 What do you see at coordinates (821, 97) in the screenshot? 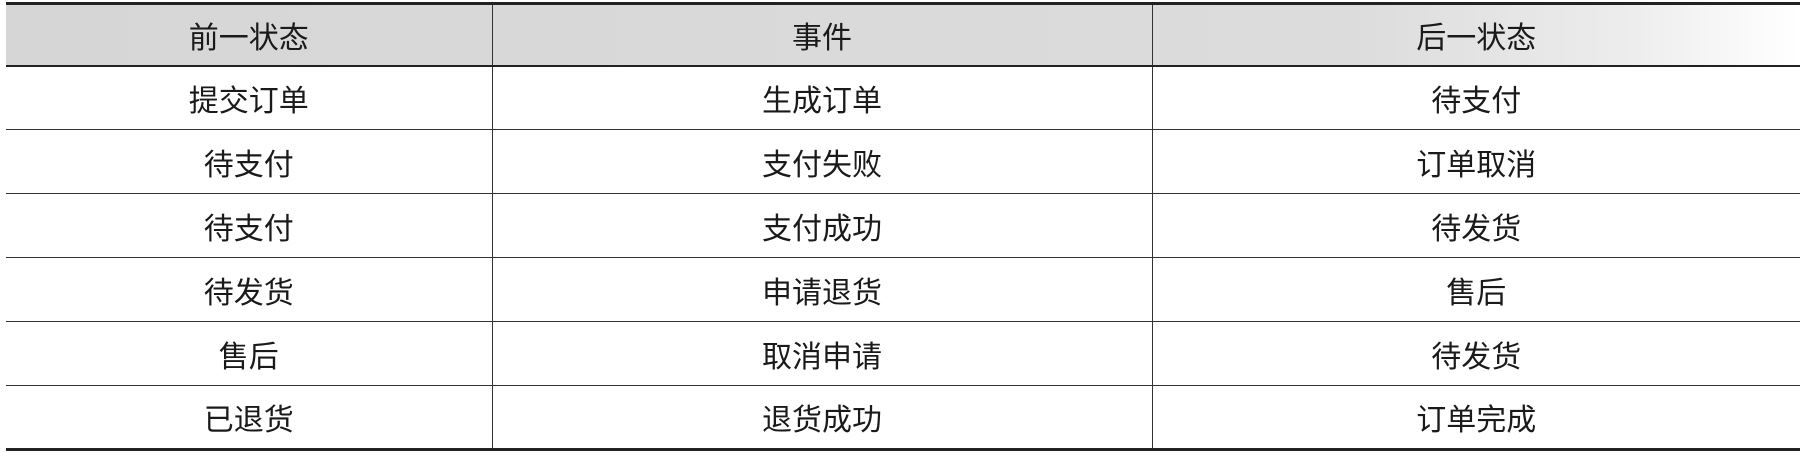
I see `cell-event: 生成订单` at bounding box center [821, 97].